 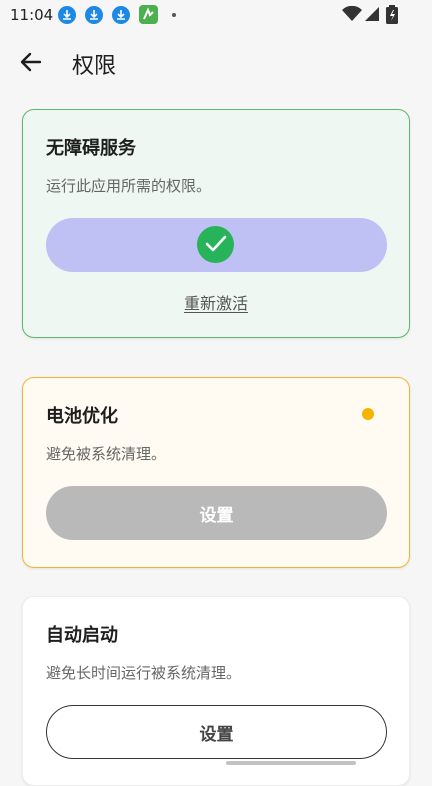 What do you see at coordinates (216, 63) in the screenshot?
I see `app-bar: 权限` at bounding box center [216, 63].